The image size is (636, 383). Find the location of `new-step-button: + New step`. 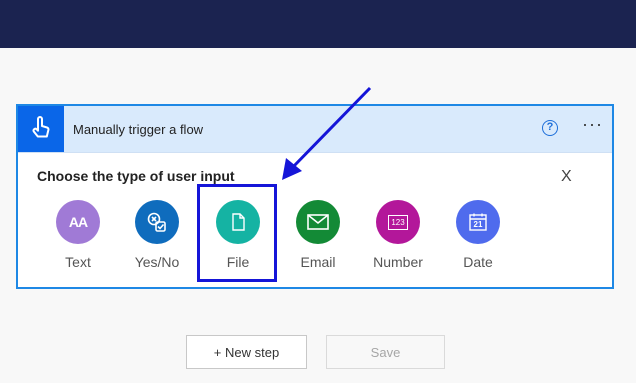

new-step-button: + New step is located at coordinates (246, 352).